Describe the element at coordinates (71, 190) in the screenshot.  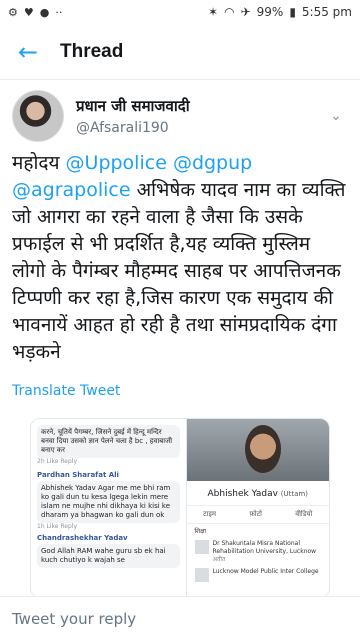
I see `mention-link: @agrapolice` at that location.